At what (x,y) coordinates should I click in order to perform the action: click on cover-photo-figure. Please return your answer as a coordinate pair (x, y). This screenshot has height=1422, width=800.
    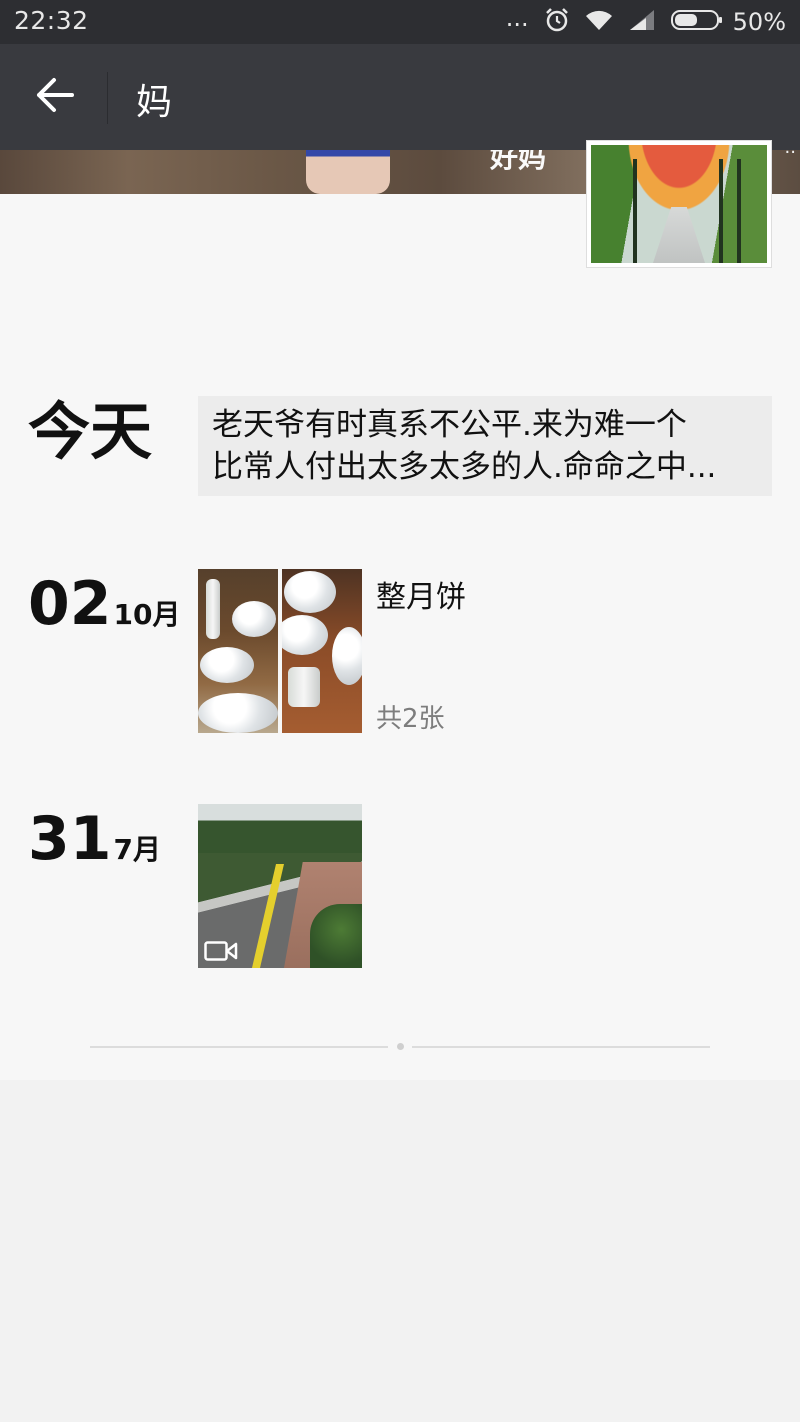
    Looking at the image, I should click on (348, 172).